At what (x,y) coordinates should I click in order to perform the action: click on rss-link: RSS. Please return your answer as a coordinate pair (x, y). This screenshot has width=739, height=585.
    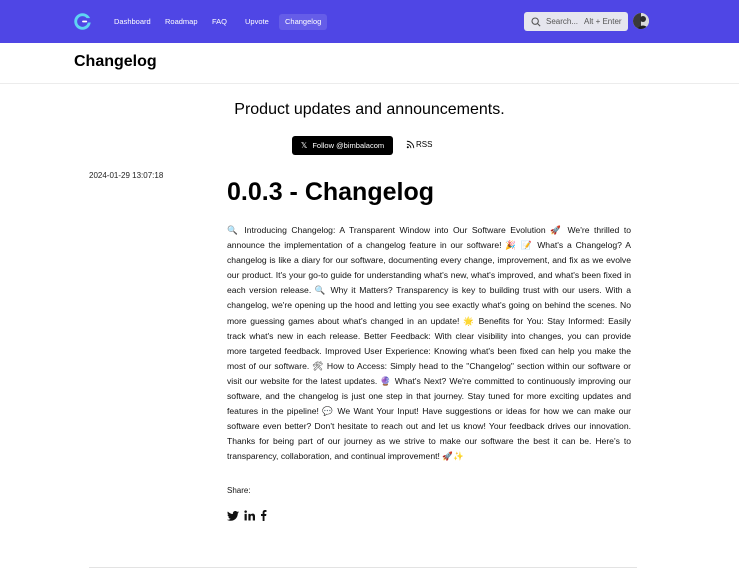
    Looking at the image, I should click on (419, 144).